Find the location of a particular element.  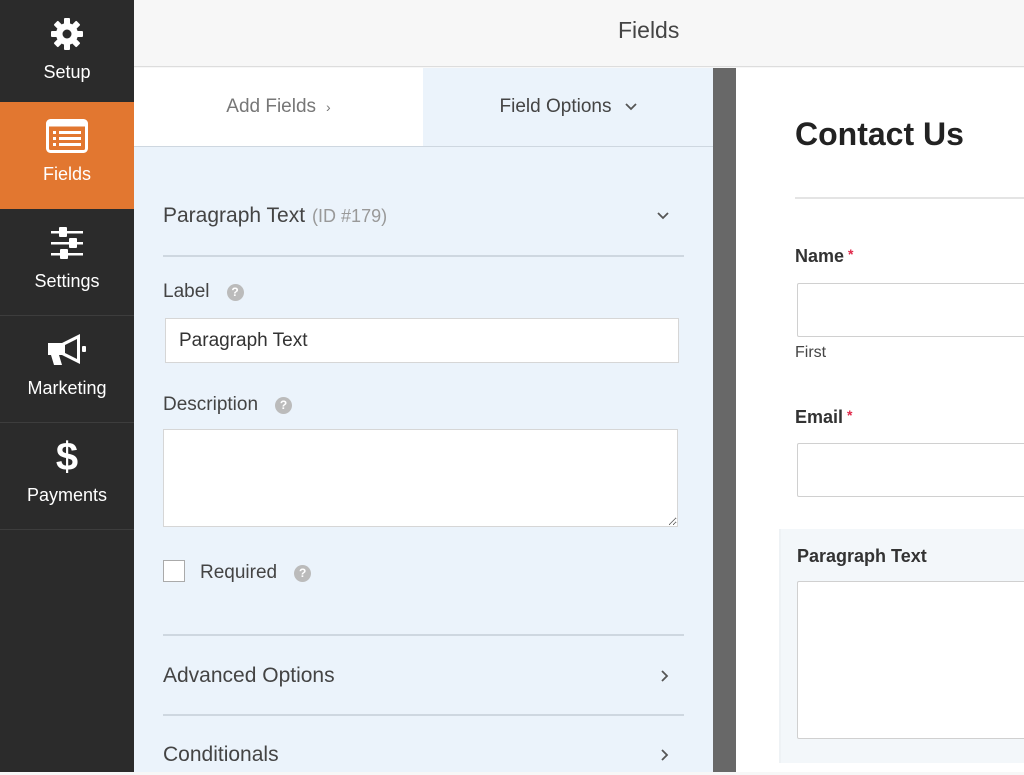

panel-tabs: Add Fields › Field Options is located at coordinates (423, 107).